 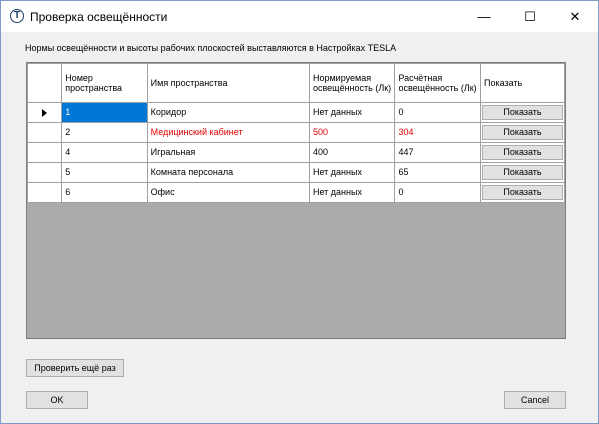 I want to click on recheck-button: Проверить ещё раз, so click(x=75, y=368).